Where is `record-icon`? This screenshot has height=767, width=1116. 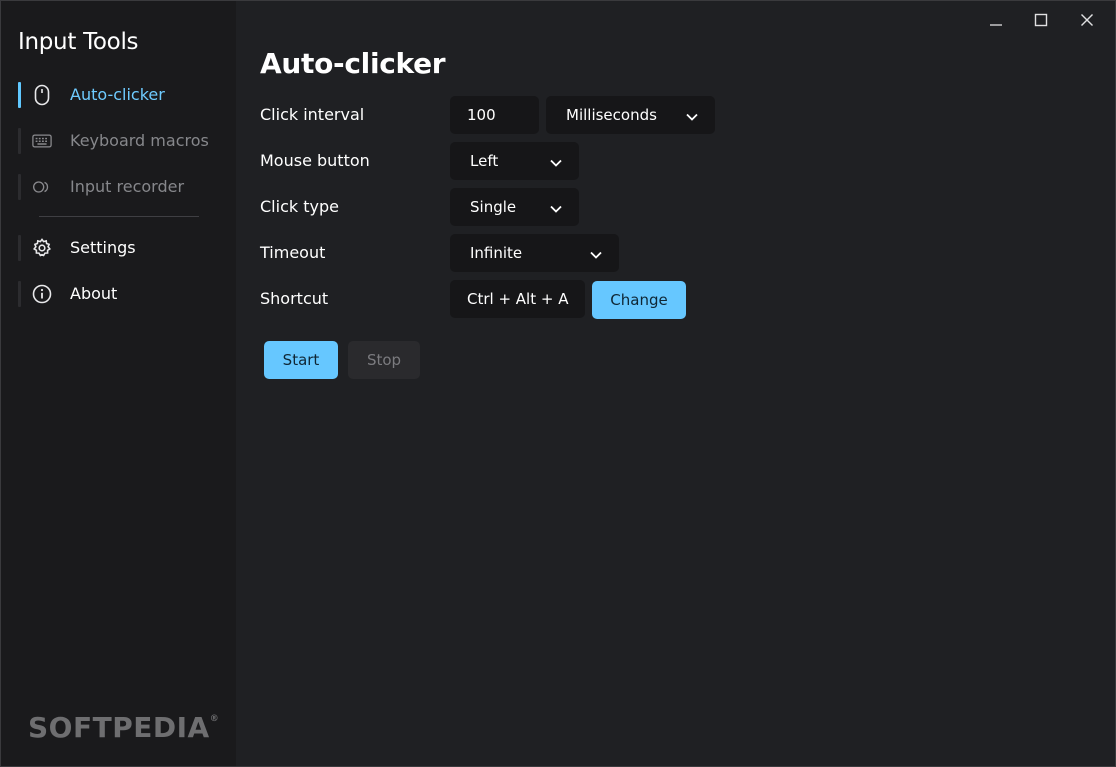
record-icon is located at coordinates (42, 187).